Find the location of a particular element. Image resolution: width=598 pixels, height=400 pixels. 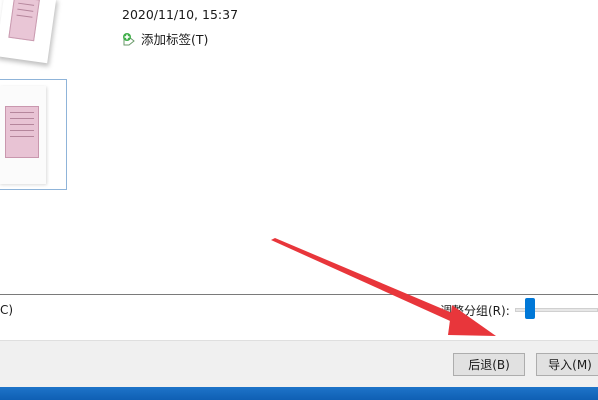

taskbar is located at coordinates (299, 393).